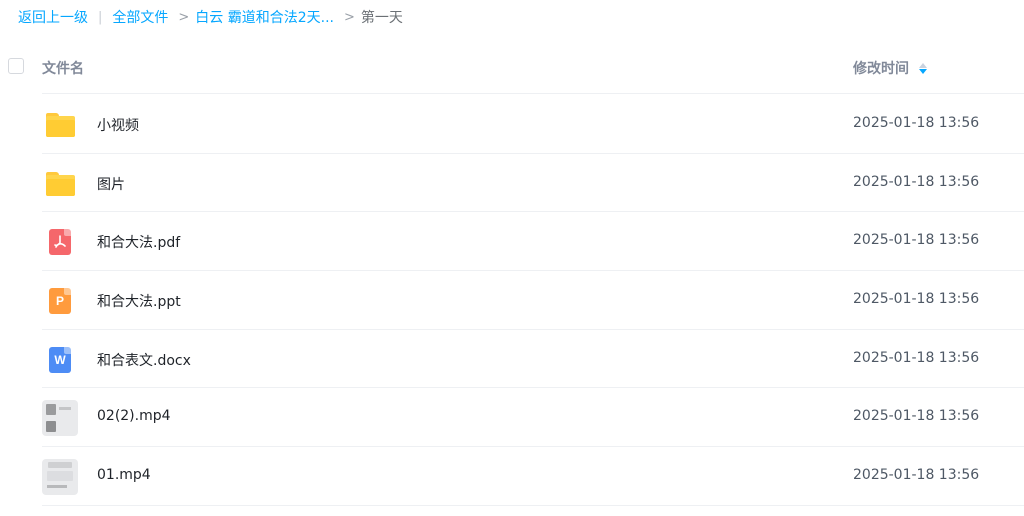 This screenshot has height=516, width=1024. I want to click on file-name: 和合表文.docx, so click(144, 360).